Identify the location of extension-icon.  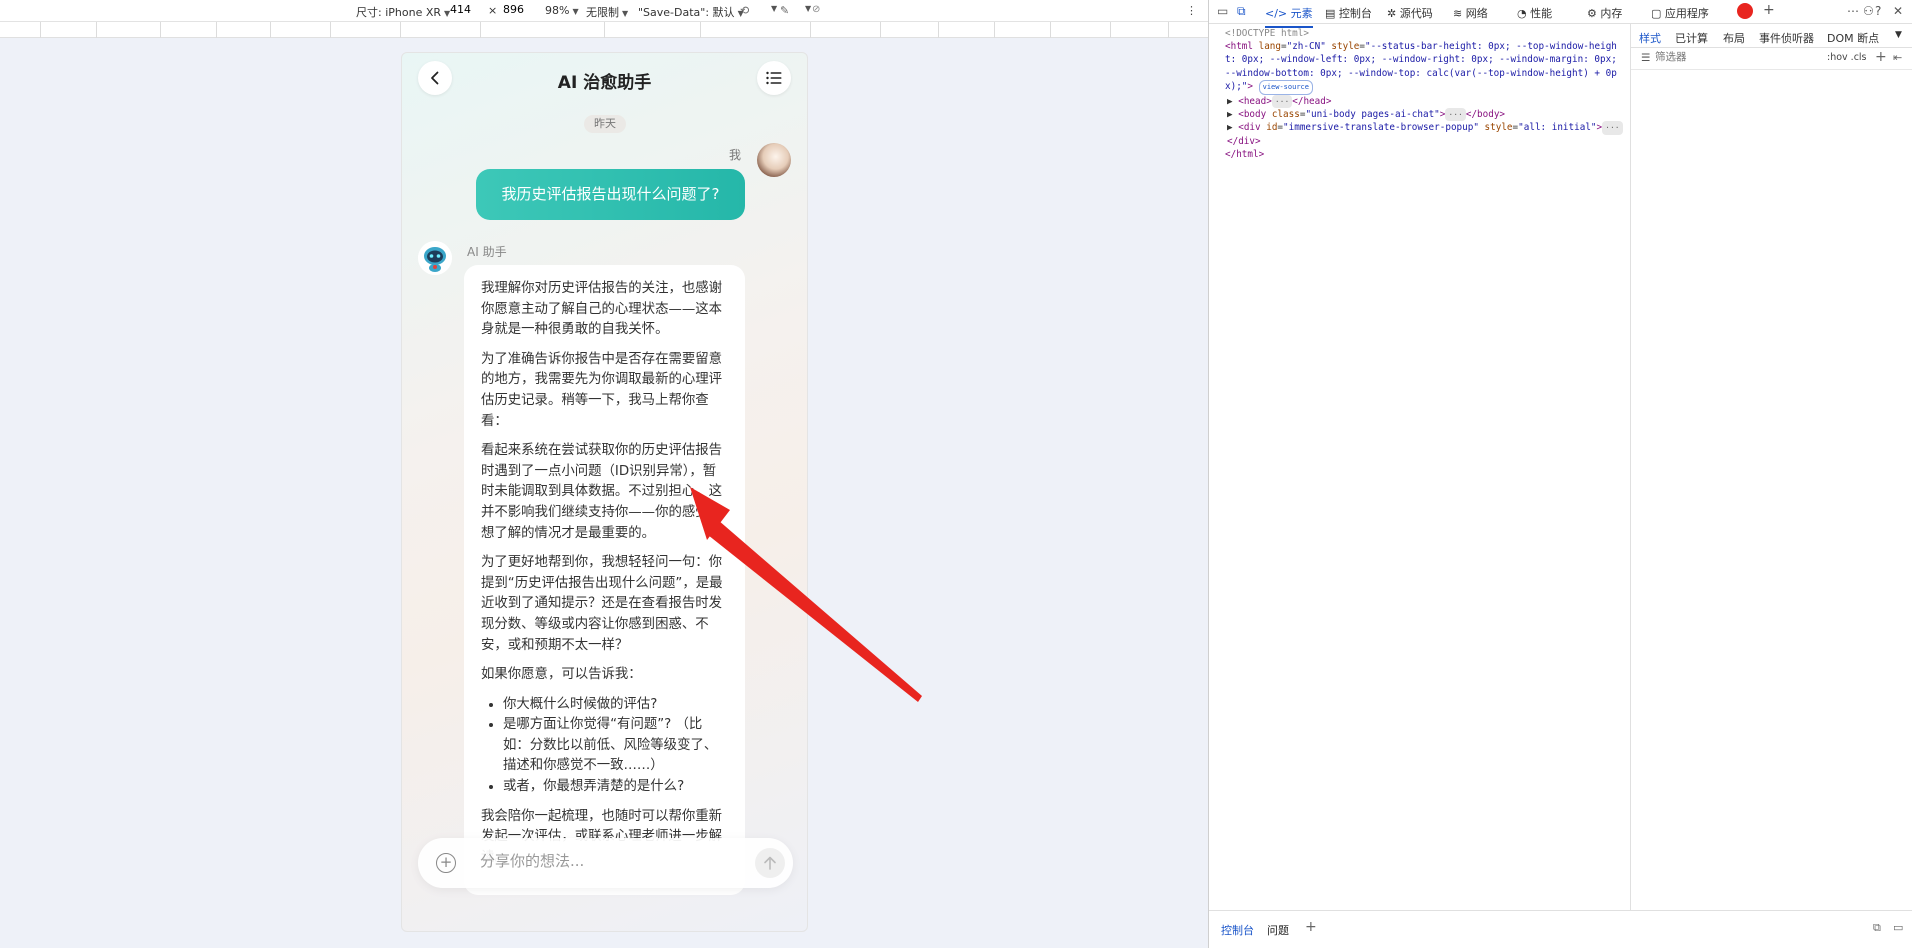
(1745, 11).